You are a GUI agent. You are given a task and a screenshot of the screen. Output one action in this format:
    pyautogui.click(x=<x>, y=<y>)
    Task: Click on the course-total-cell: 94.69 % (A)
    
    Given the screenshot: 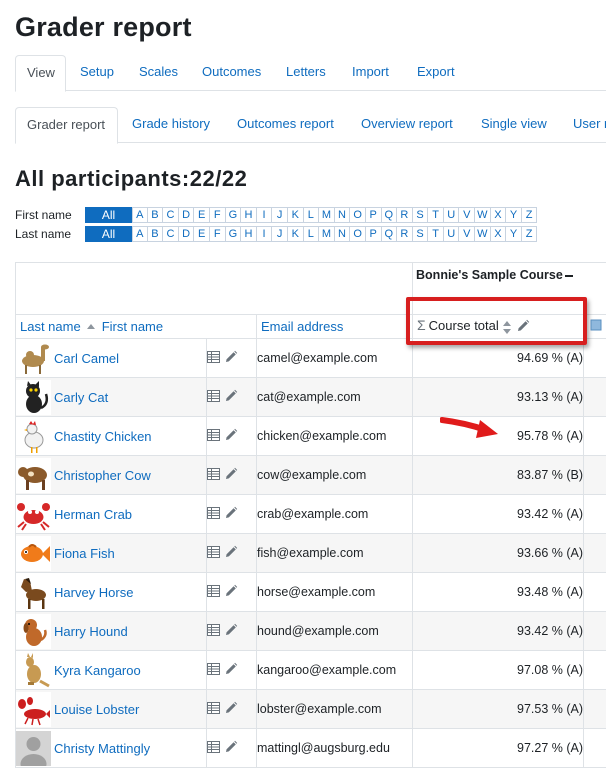 What is the action you would take?
    pyautogui.click(x=498, y=358)
    